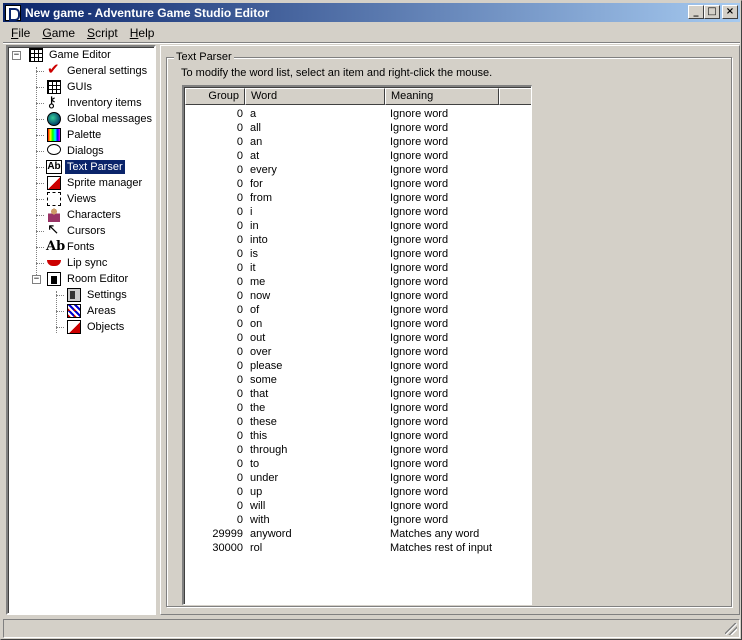 The width and height of the screenshot is (742, 640). Describe the element at coordinates (358, 156) in the screenshot. I see `list-item: 0 at Ignore word` at that location.